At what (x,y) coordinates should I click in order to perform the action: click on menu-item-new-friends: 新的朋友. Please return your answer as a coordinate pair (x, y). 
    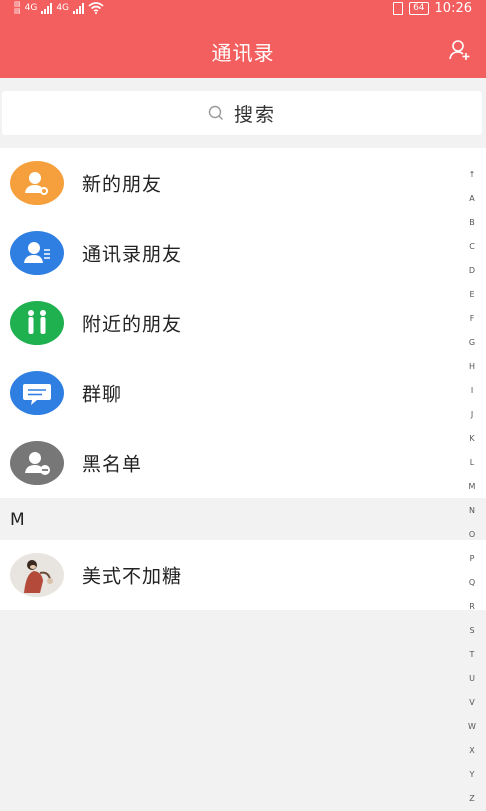
    Looking at the image, I should click on (243, 183).